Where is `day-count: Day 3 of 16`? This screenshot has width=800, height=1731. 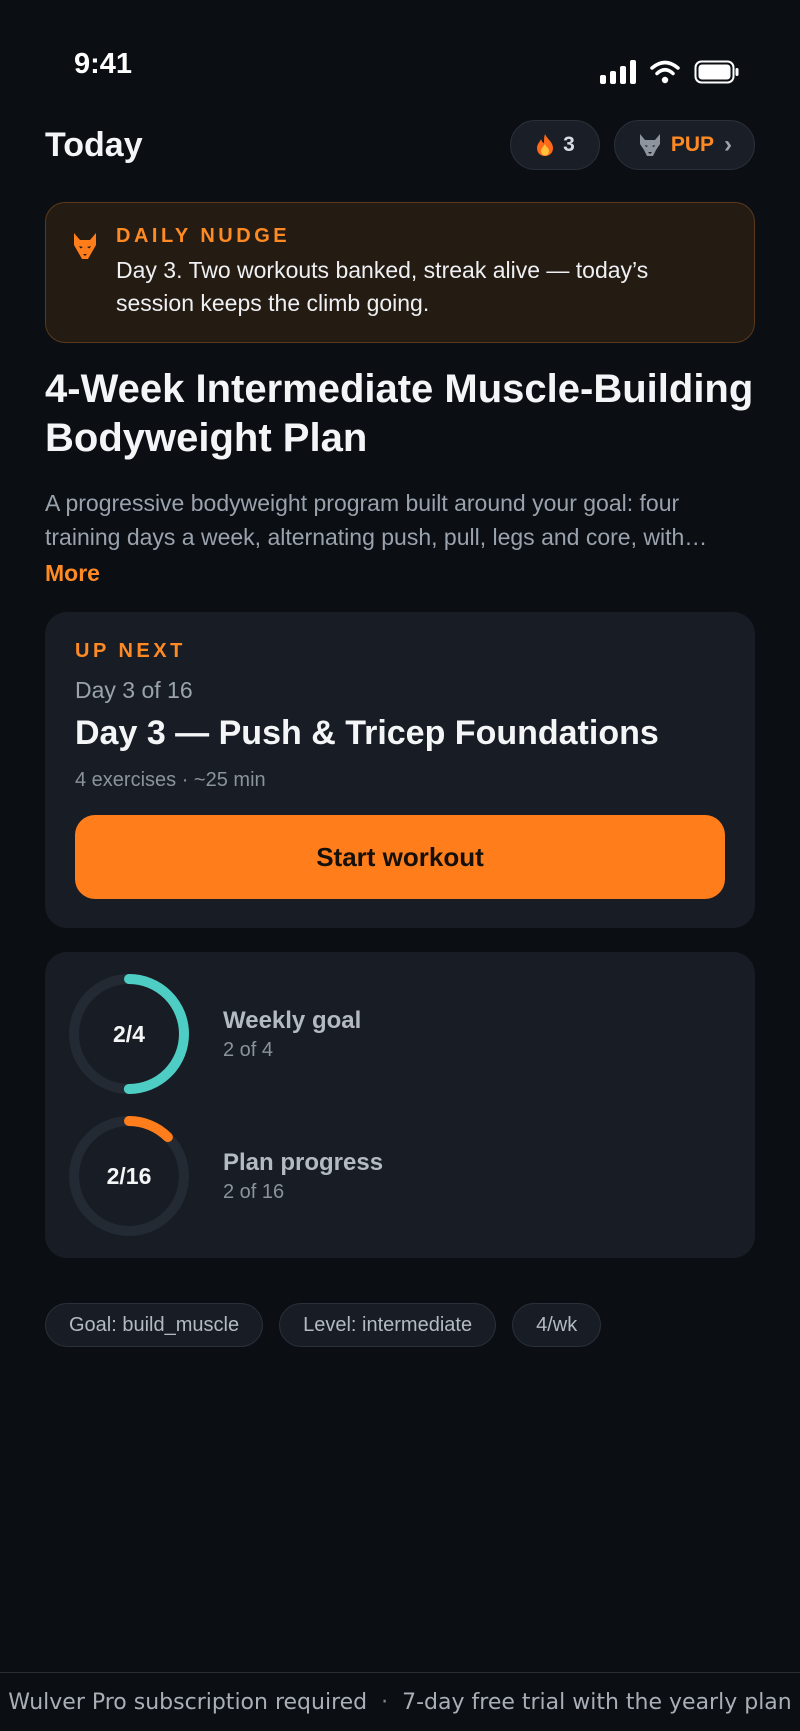
day-count: Day 3 of 16 is located at coordinates (134, 690).